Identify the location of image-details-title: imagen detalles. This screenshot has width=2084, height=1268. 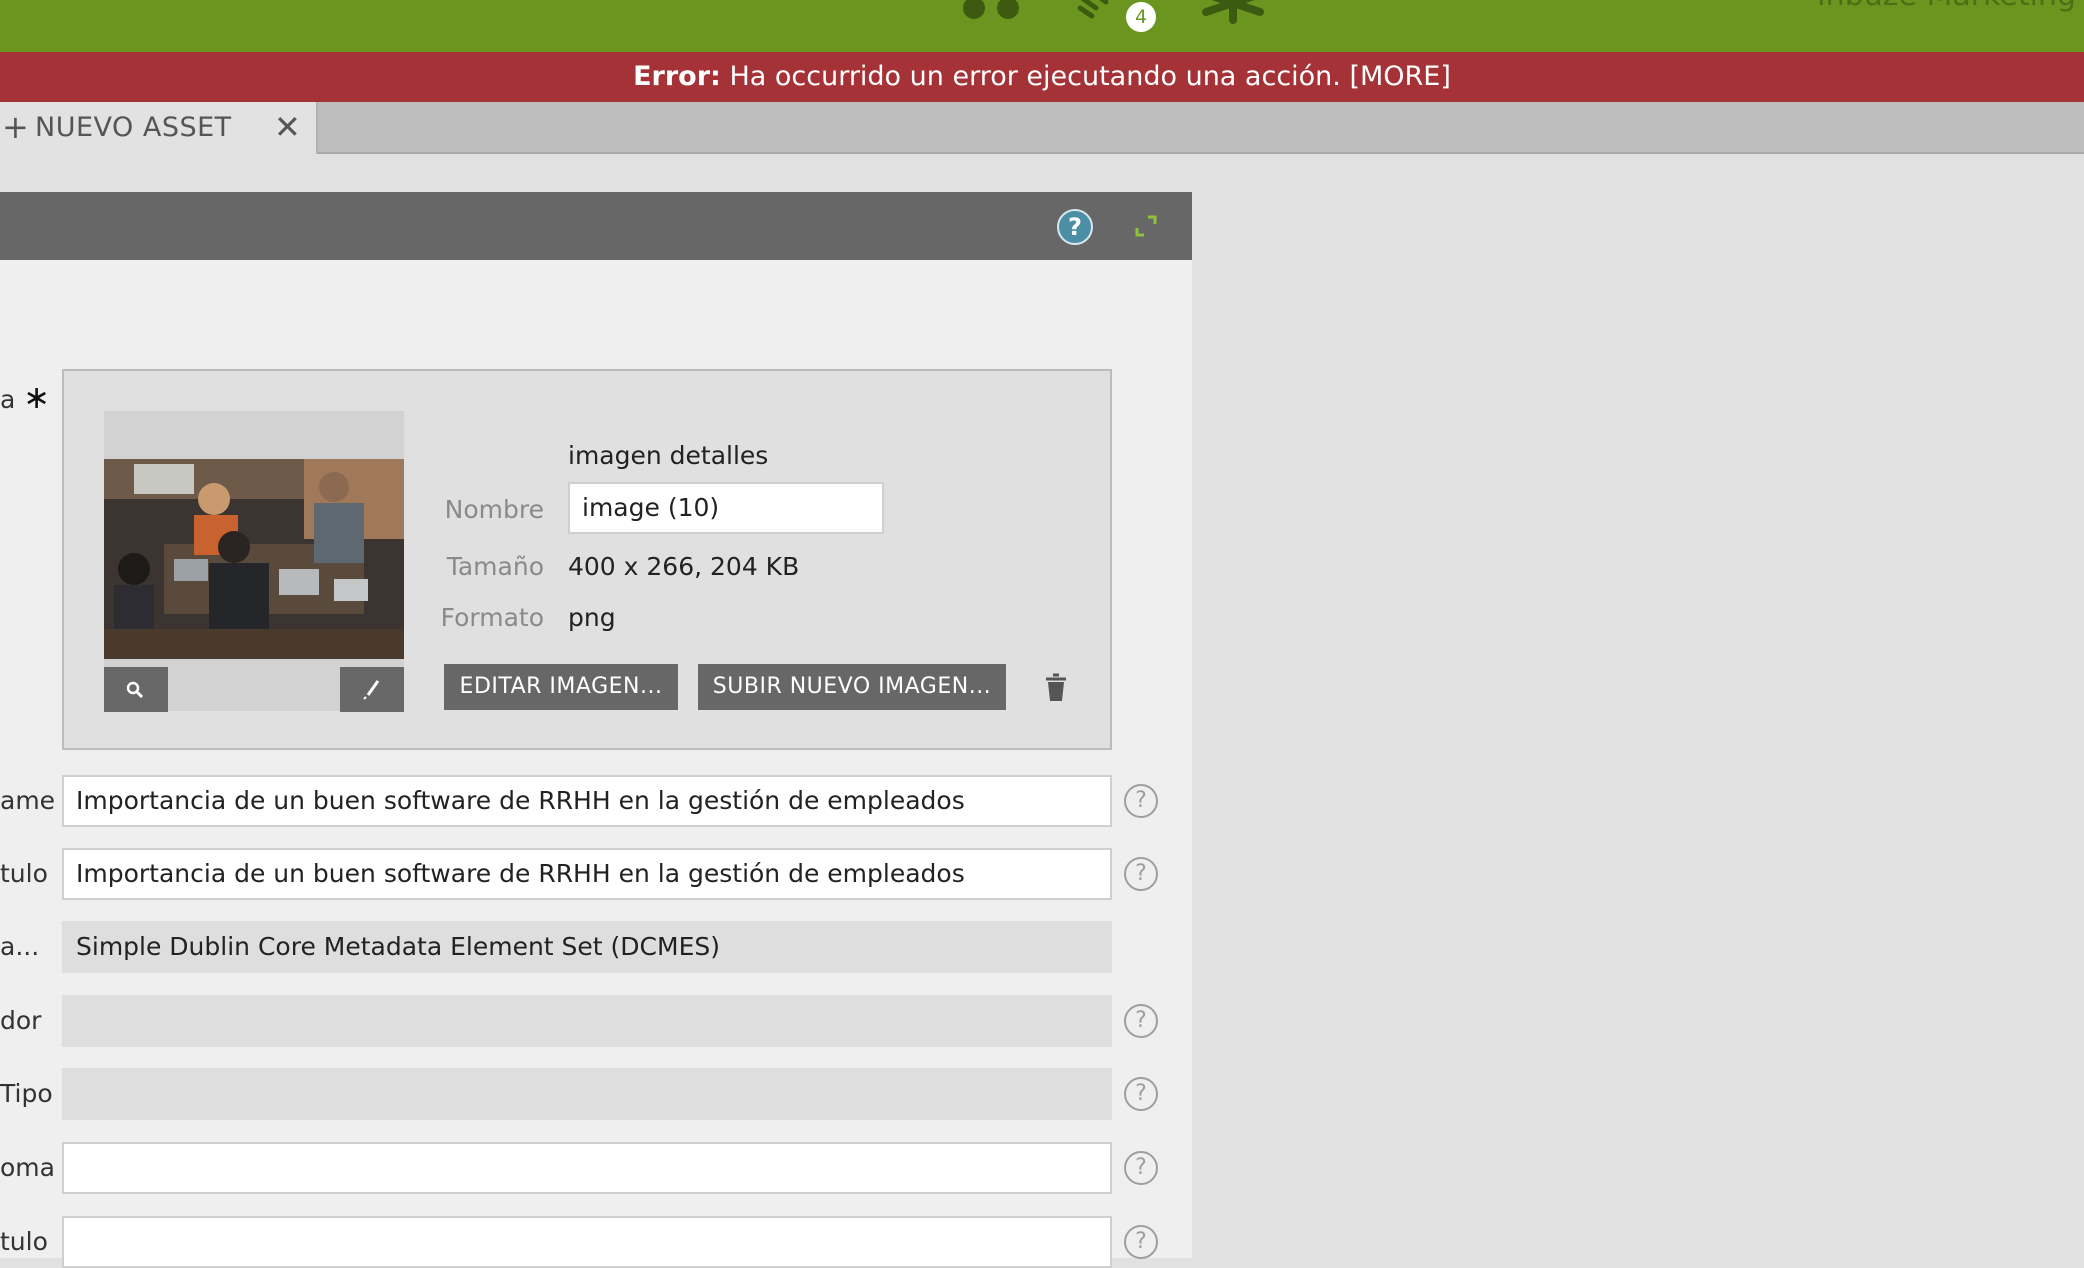
(668, 455).